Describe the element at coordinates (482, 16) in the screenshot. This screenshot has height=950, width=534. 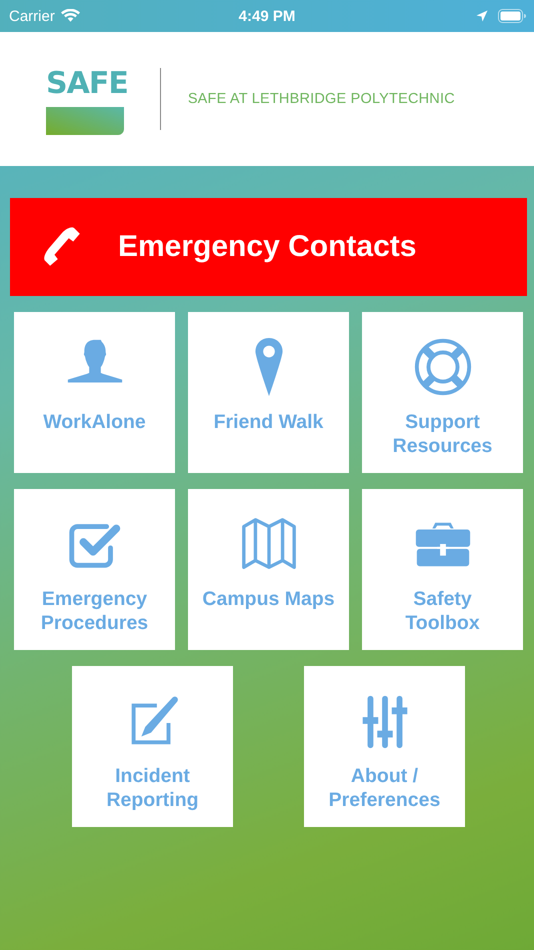
I see `location-arrow-icon` at that location.